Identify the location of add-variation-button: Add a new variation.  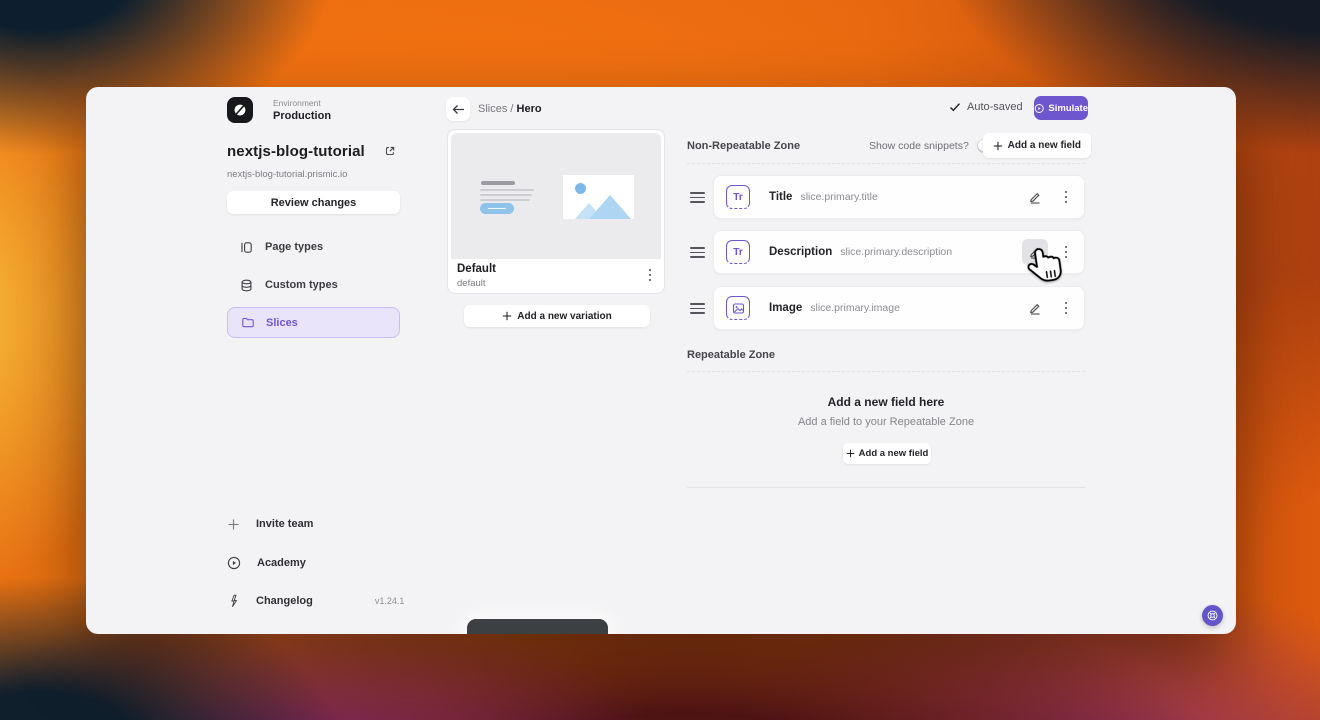
(557, 316).